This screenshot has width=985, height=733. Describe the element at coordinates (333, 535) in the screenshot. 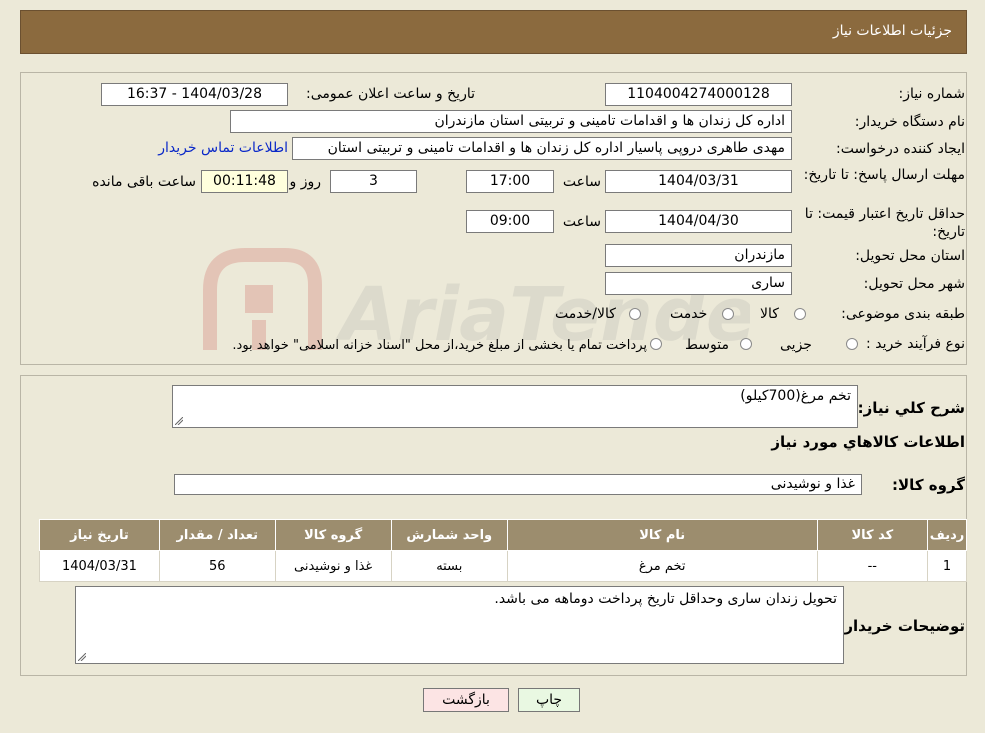

I see `col-goods-group: گروه کالا` at that location.